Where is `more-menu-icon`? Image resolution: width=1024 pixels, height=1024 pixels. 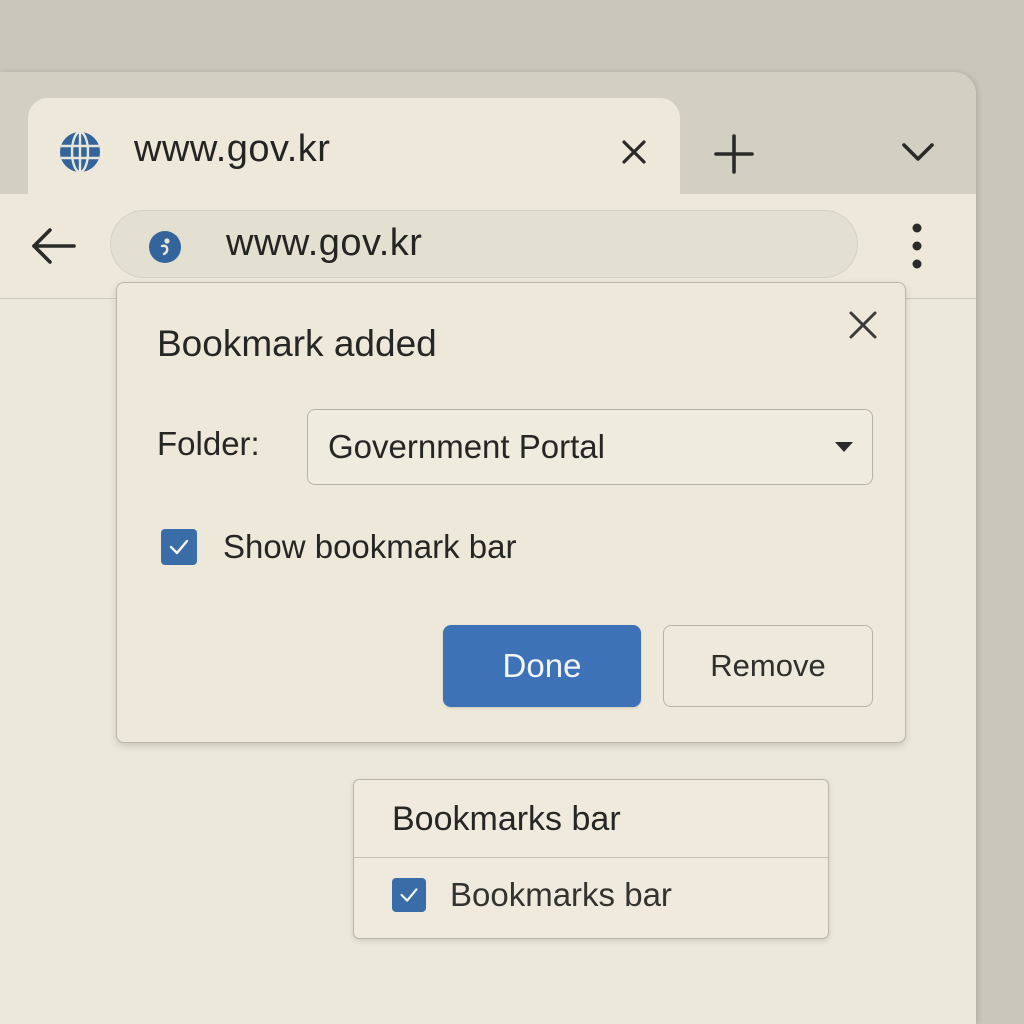 more-menu-icon is located at coordinates (917, 246).